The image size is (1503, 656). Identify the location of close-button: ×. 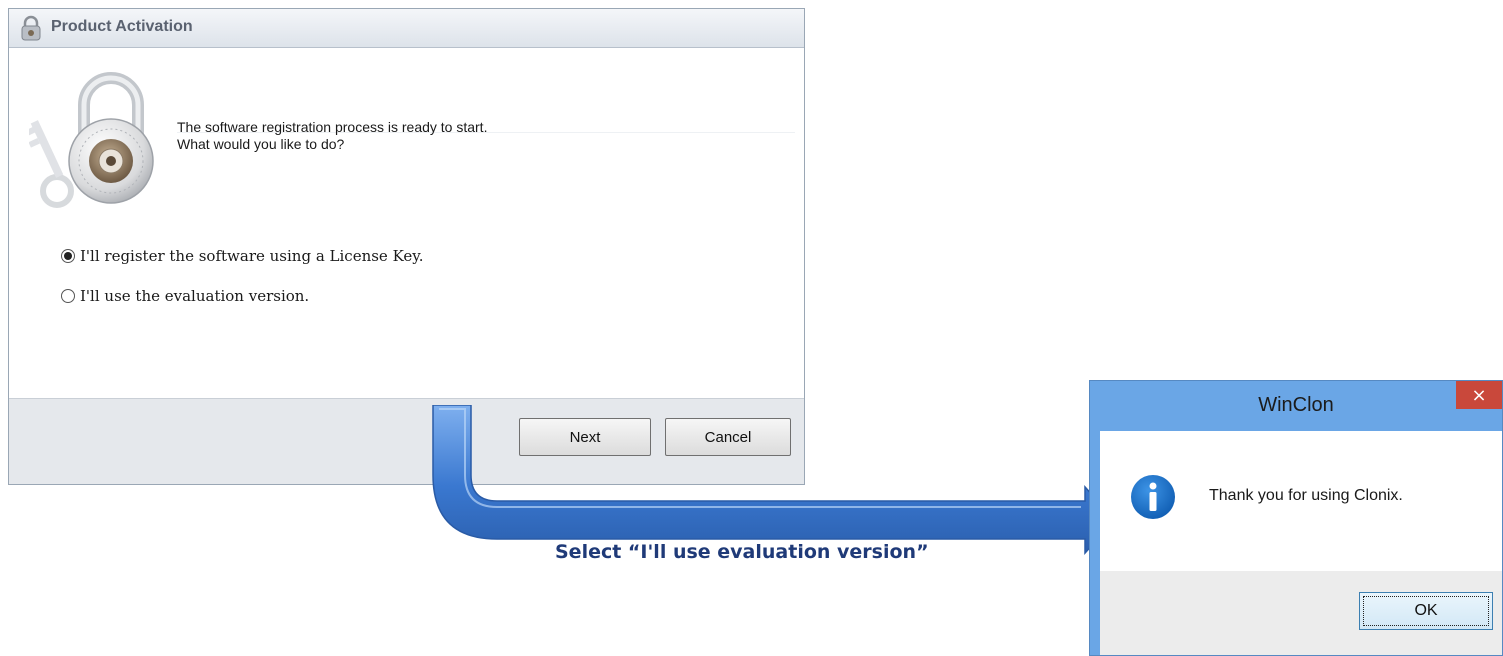
(1479, 395).